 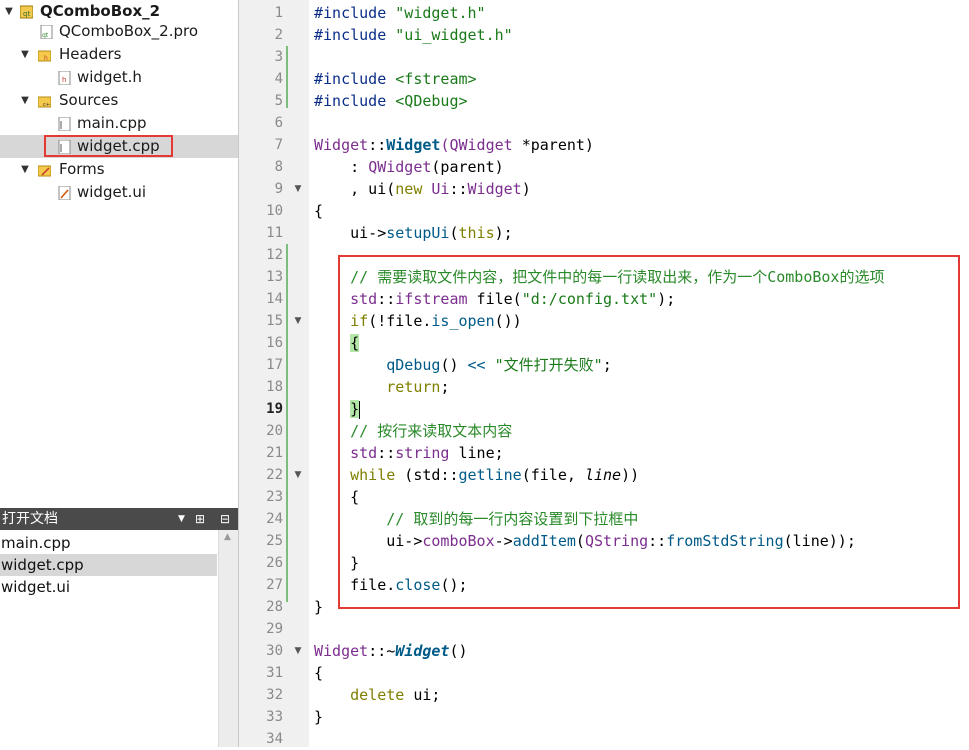 I want to click on forms-folder-icon, so click(x=44, y=171).